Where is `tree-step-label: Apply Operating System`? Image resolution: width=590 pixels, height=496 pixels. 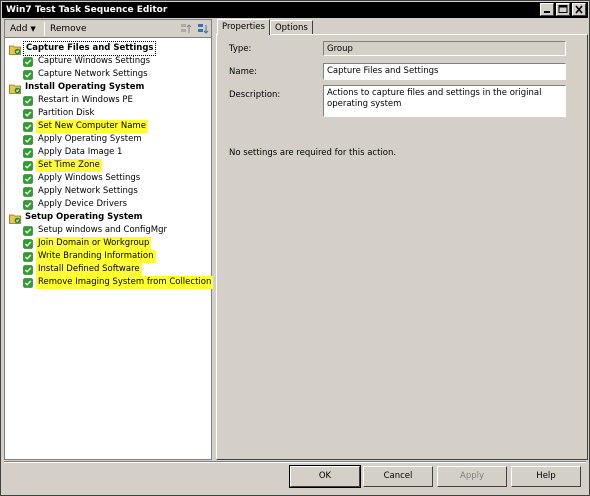 tree-step-label: Apply Operating System is located at coordinates (90, 139).